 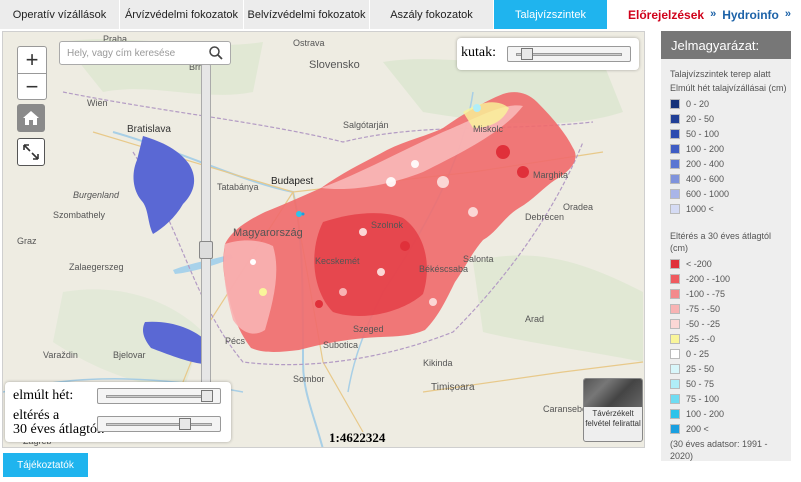 I want to click on legend-s2-item: -200 - -100, so click(x=730, y=278).